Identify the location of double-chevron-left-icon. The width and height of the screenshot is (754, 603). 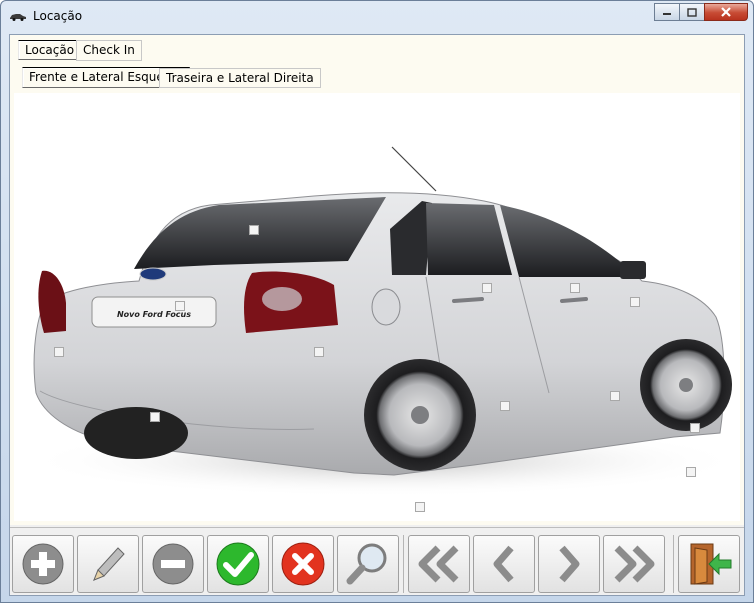
(438, 564).